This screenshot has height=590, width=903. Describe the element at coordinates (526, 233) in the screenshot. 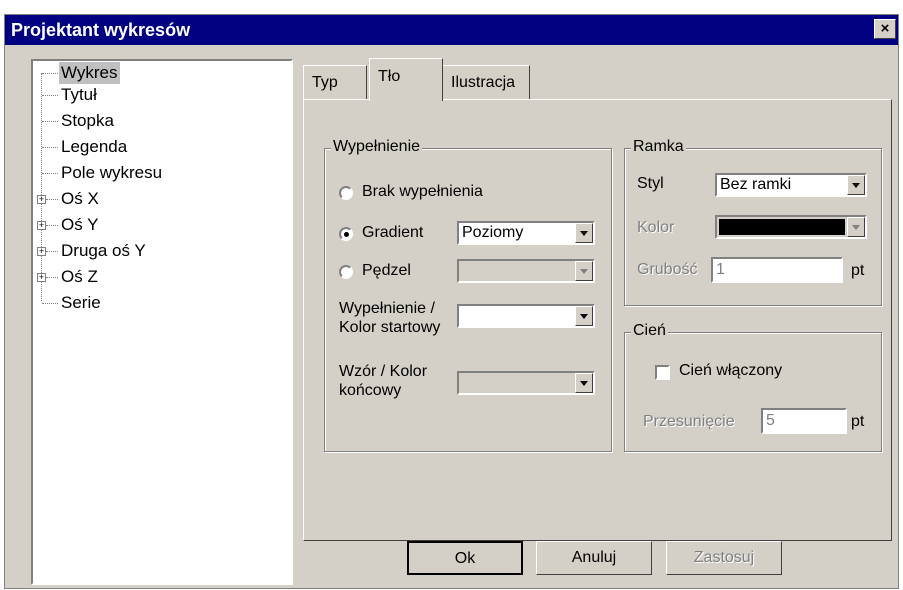

I see `gradient-select: Poziomy` at that location.